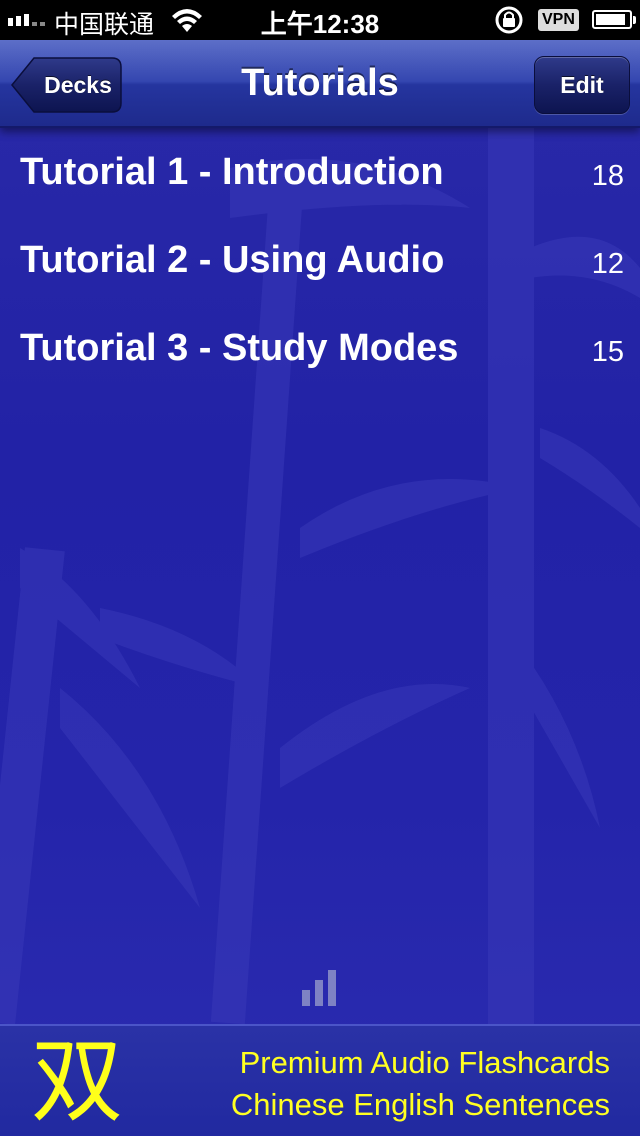 The image size is (640, 1136). Describe the element at coordinates (239, 348) in the screenshot. I see `tutorial-title: Tutorial 3 - Study Modes` at that location.